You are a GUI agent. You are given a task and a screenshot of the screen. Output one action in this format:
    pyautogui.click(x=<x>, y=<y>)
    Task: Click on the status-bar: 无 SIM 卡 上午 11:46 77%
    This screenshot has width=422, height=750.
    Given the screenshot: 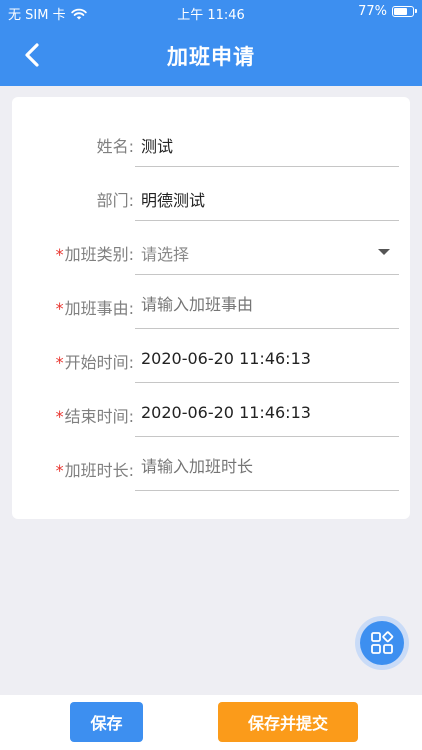 What is the action you would take?
    pyautogui.click(x=211, y=12)
    